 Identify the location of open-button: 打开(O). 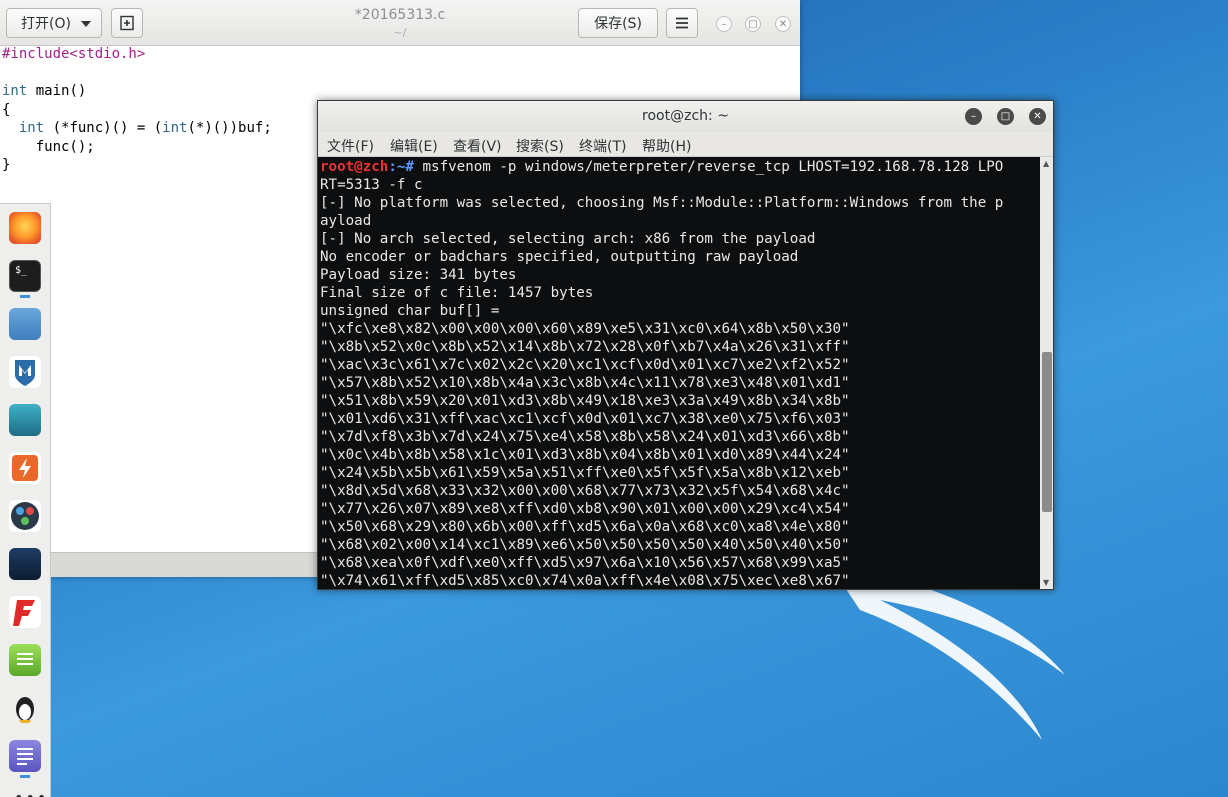
(54, 23).